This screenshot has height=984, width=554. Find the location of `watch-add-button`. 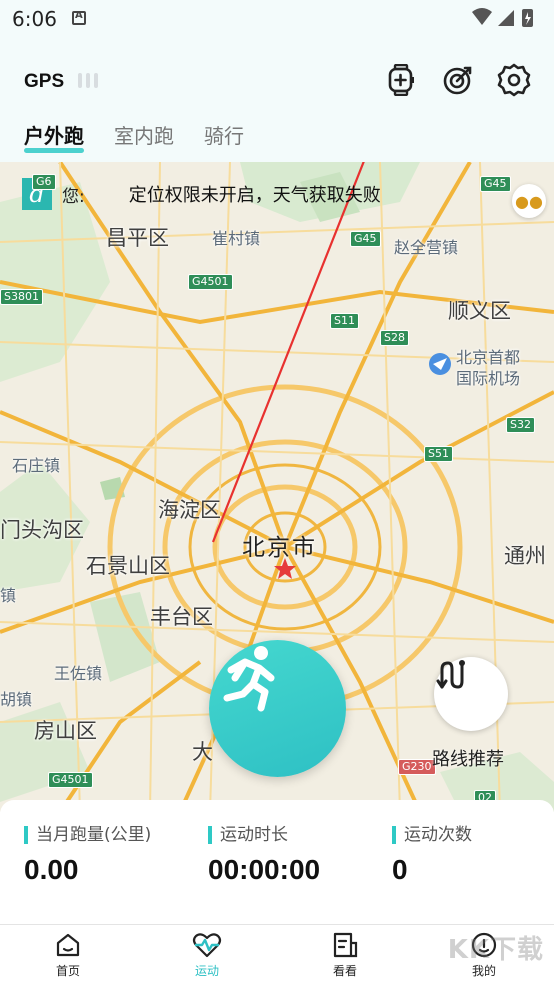

watch-add-button is located at coordinates (401, 80).